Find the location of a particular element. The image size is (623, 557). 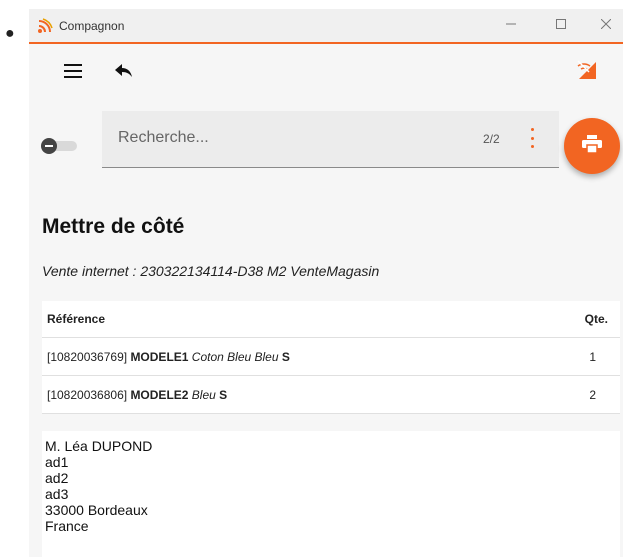

minimize-button is located at coordinates (511, 25).